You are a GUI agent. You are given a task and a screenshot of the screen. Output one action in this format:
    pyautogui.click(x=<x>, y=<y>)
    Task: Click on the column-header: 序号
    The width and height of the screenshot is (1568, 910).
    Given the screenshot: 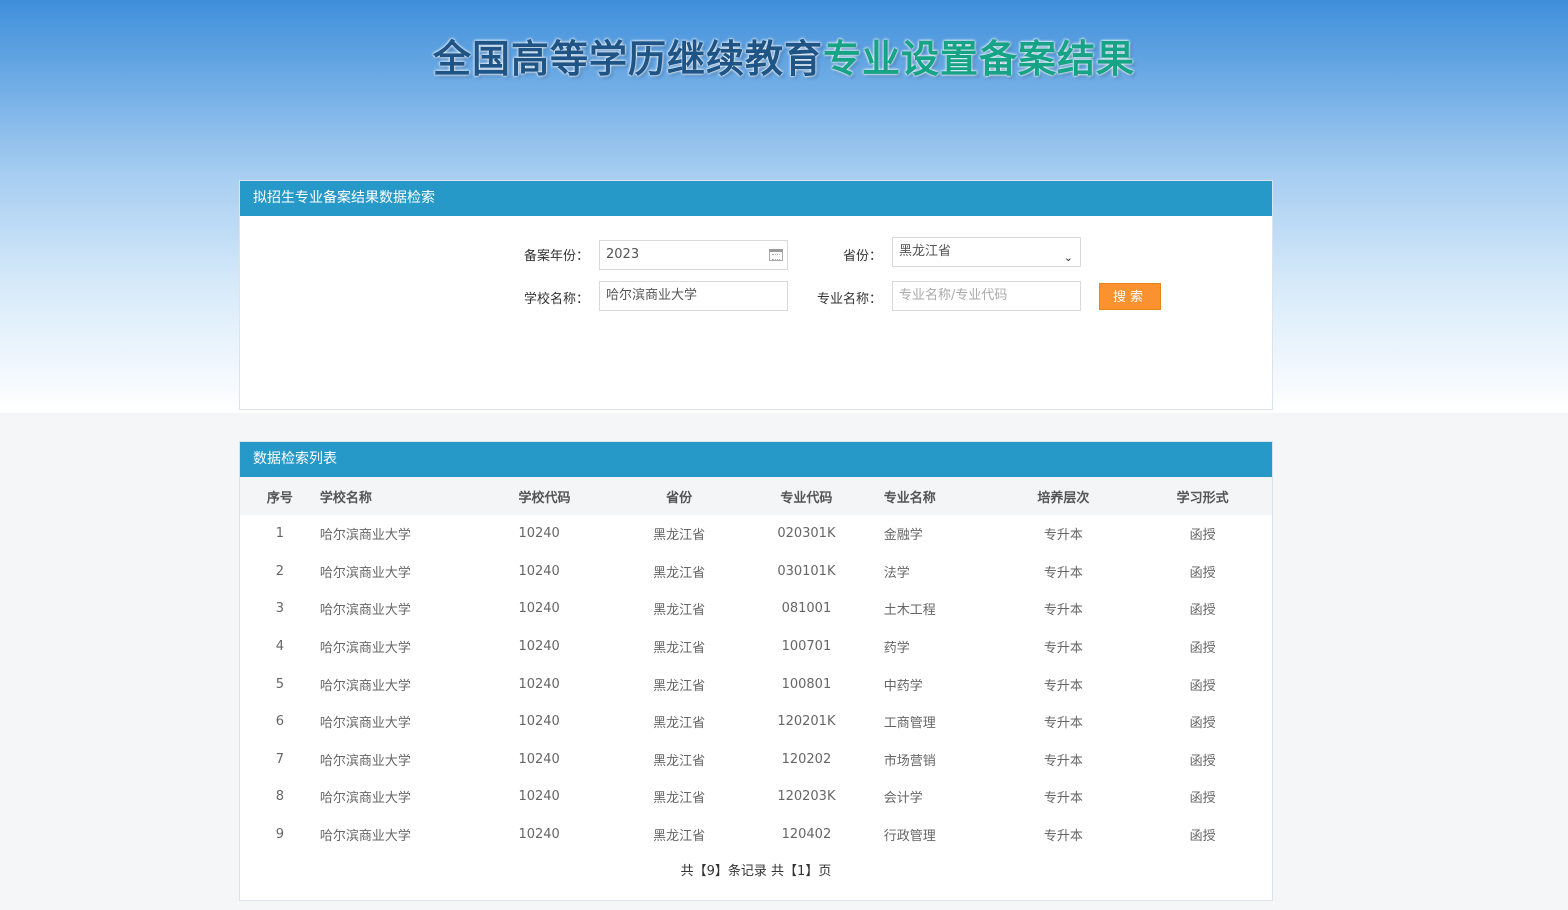 What is the action you would take?
    pyautogui.click(x=279, y=498)
    